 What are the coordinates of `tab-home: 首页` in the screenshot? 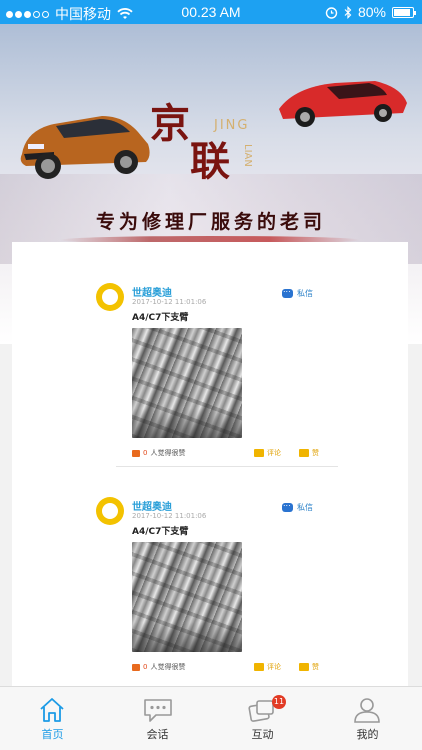 It's located at (52, 718).